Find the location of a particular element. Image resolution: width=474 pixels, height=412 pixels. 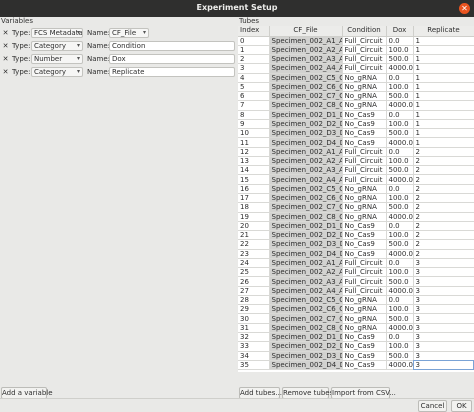

cf-file-cell: Specimen_002_C7_C07 is located at coordinates (306, 318).